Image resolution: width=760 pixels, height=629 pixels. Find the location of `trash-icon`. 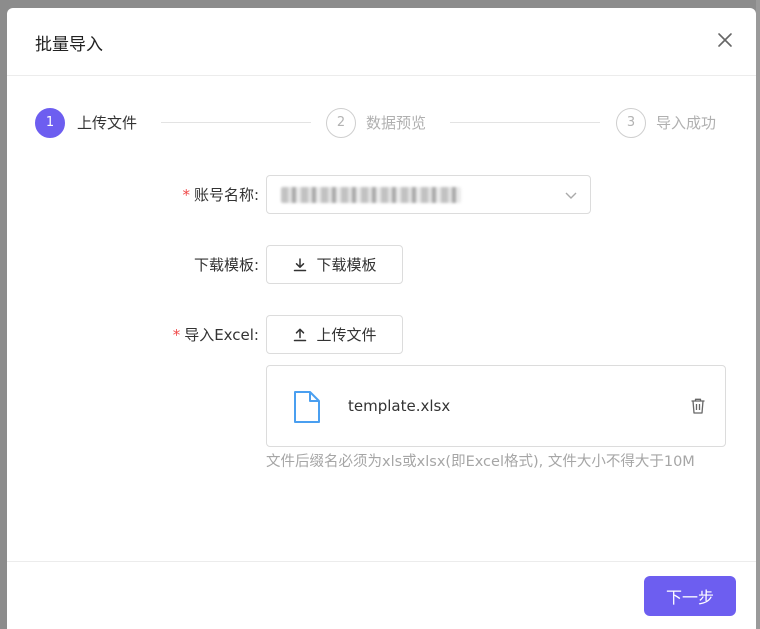

trash-icon is located at coordinates (698, 406).